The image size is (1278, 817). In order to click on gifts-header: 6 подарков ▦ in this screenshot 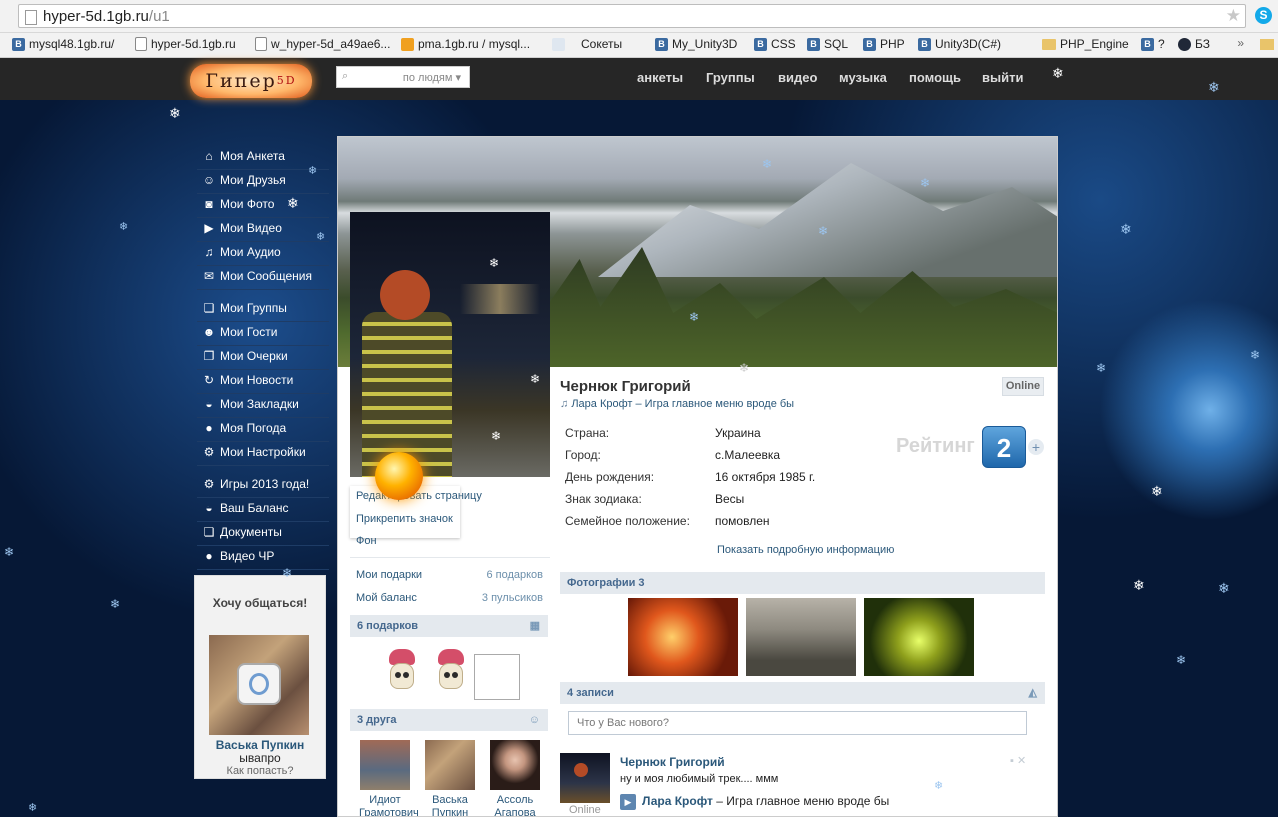, I will do `click(449, 626)`.